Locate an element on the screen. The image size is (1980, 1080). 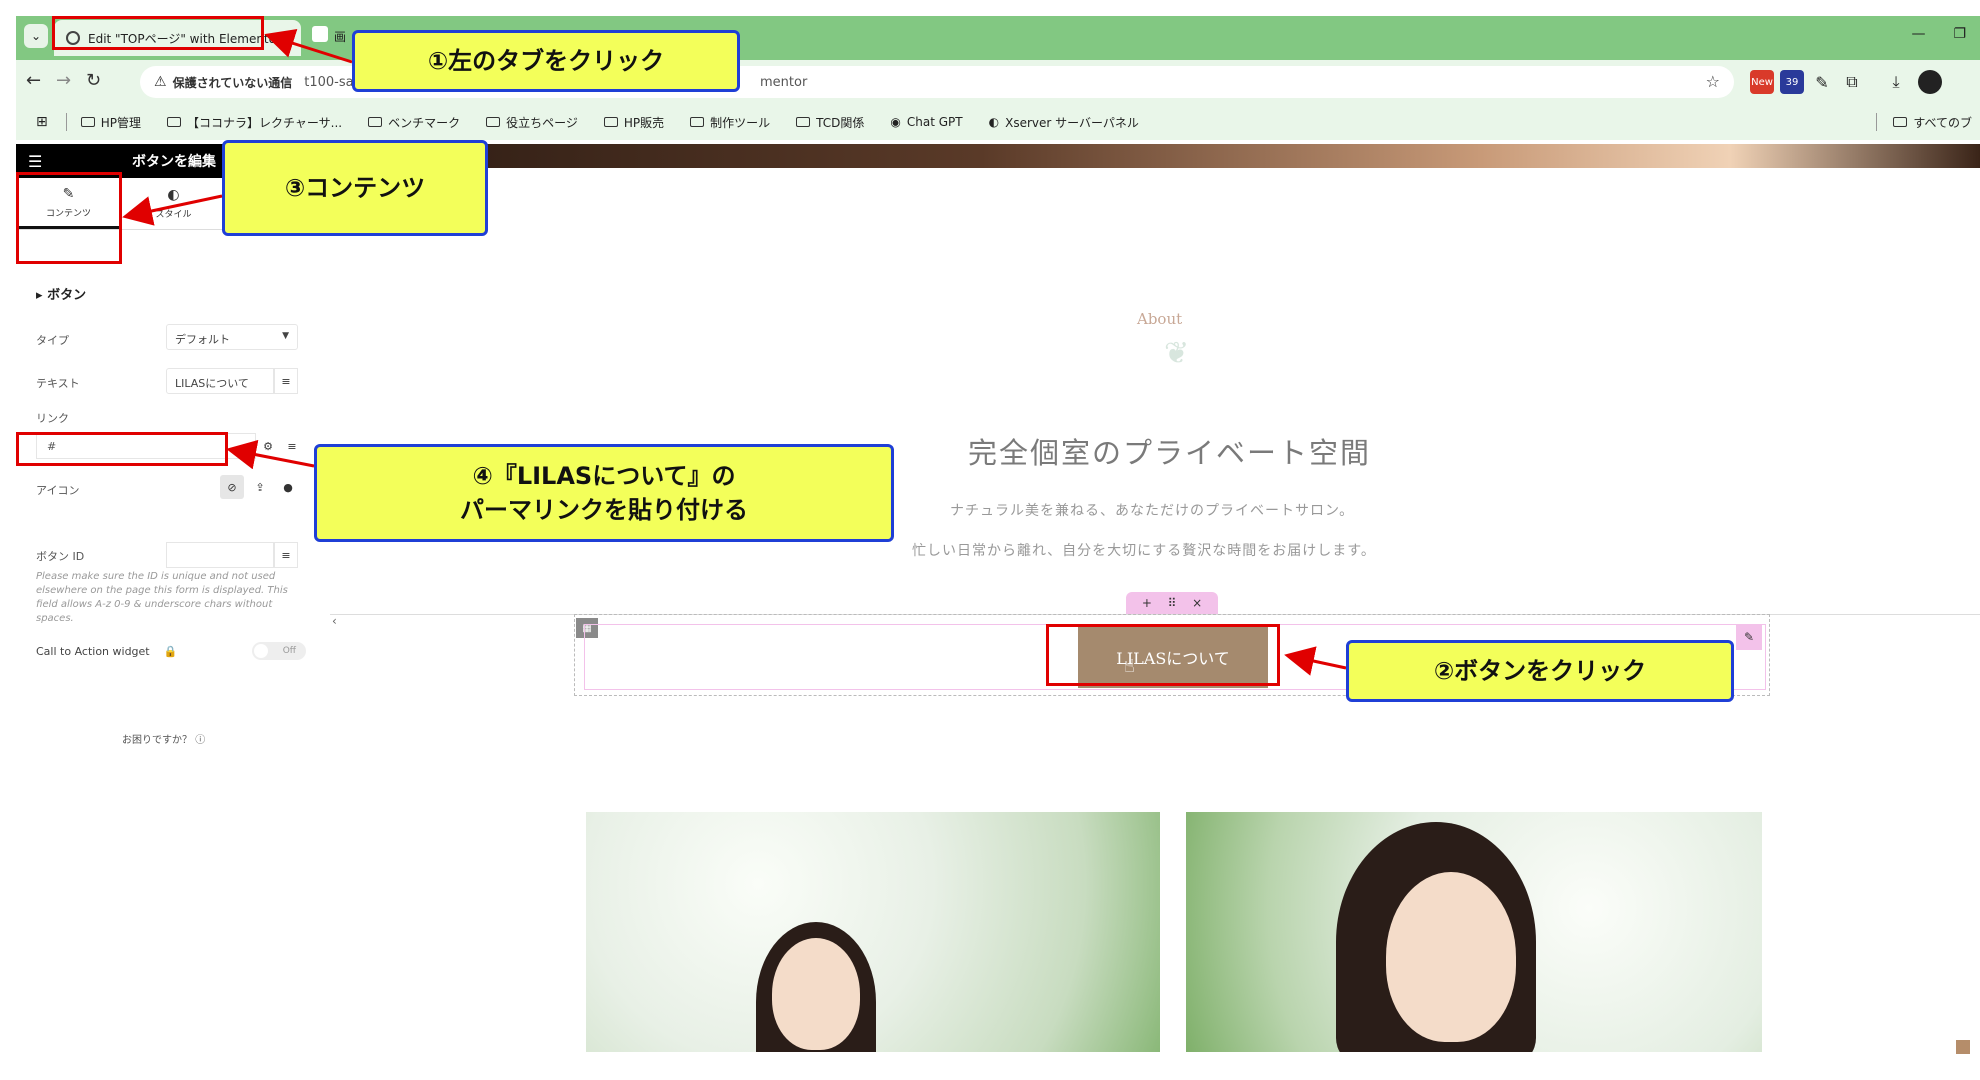
section-handle: + ⠿ × is located at coordinates (1172, 603).